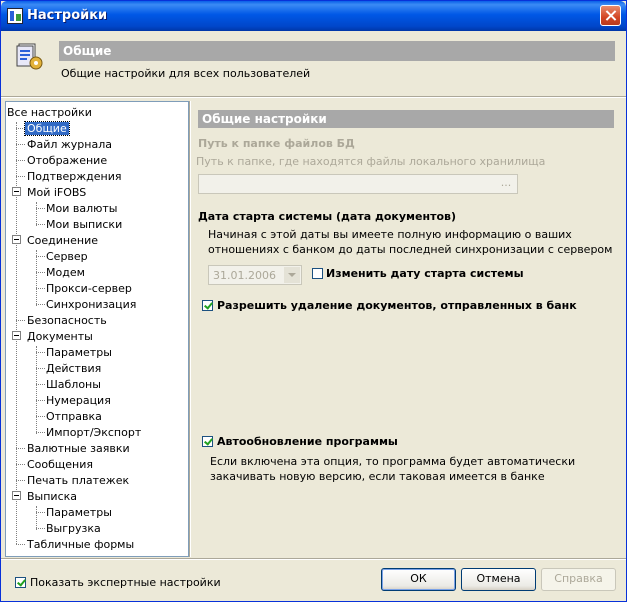  I want to click on title-bar: Настройки, so click(313, 16).